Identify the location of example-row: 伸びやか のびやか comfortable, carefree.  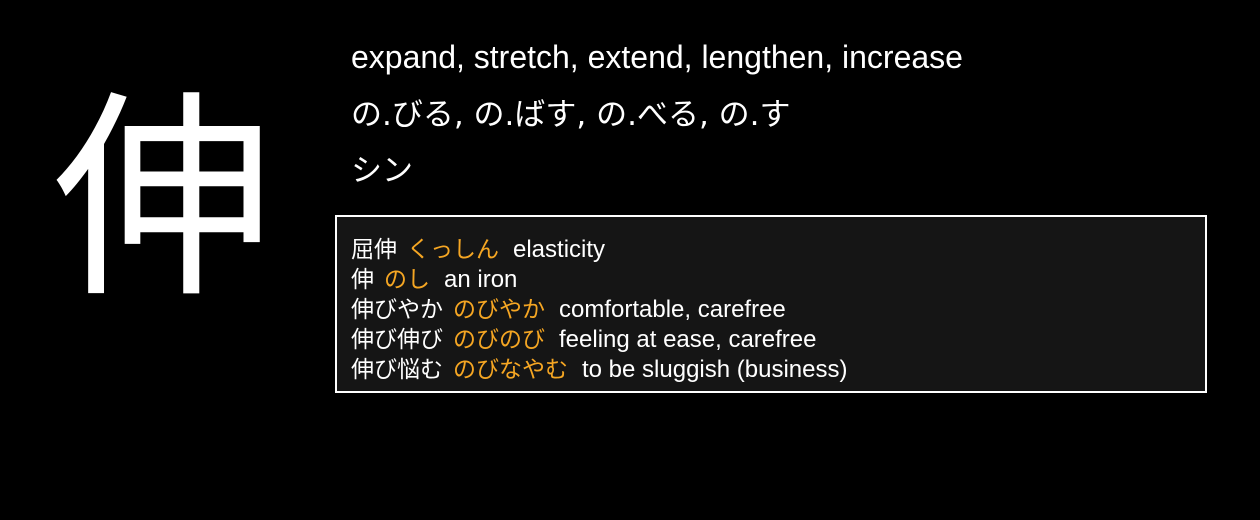
(778, 310).